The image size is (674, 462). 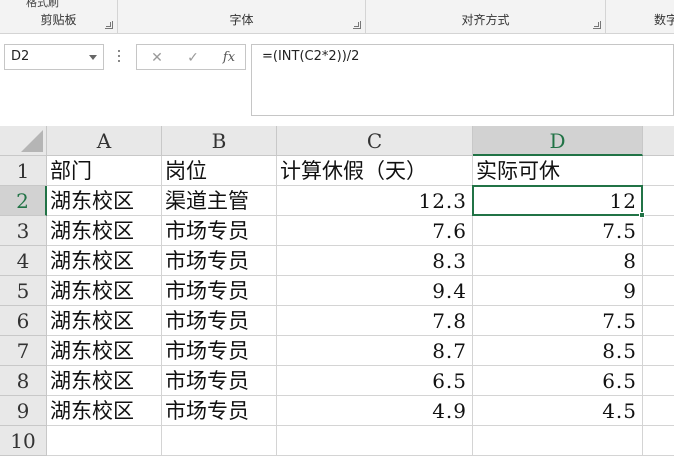 What do you see at coordinates (23, 261) in the screenshot?
I see `row-header-4: 4` at bounding box center [23, 261].